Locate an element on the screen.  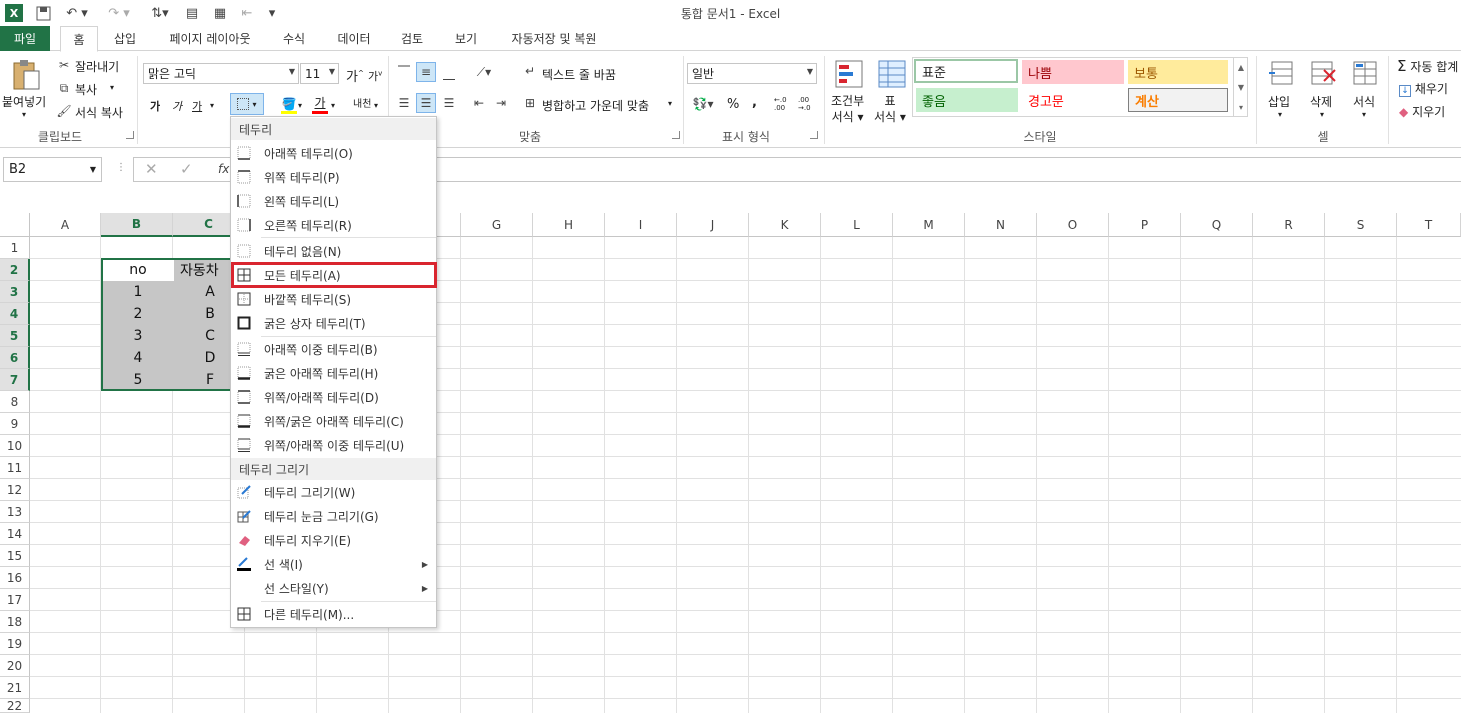
copy-dropdown-icon: ▾ is located at coordinates (112, 87).